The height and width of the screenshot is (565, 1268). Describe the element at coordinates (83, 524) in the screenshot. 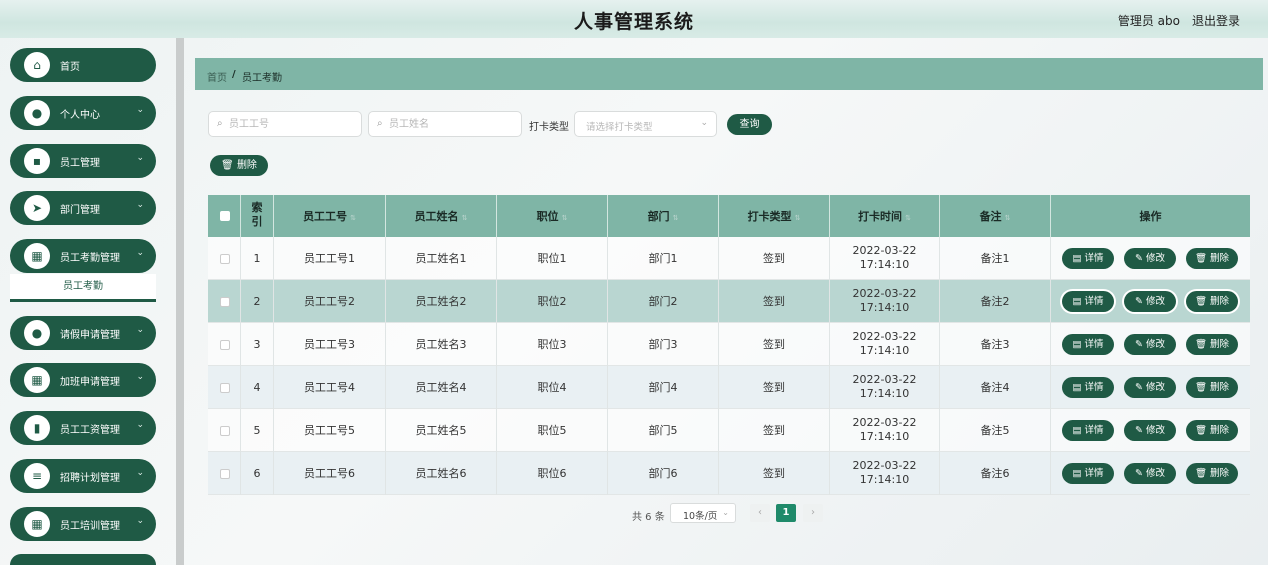

I see `sidebar-item-training: ▦ 员工培训管理 ⌄` at that location.